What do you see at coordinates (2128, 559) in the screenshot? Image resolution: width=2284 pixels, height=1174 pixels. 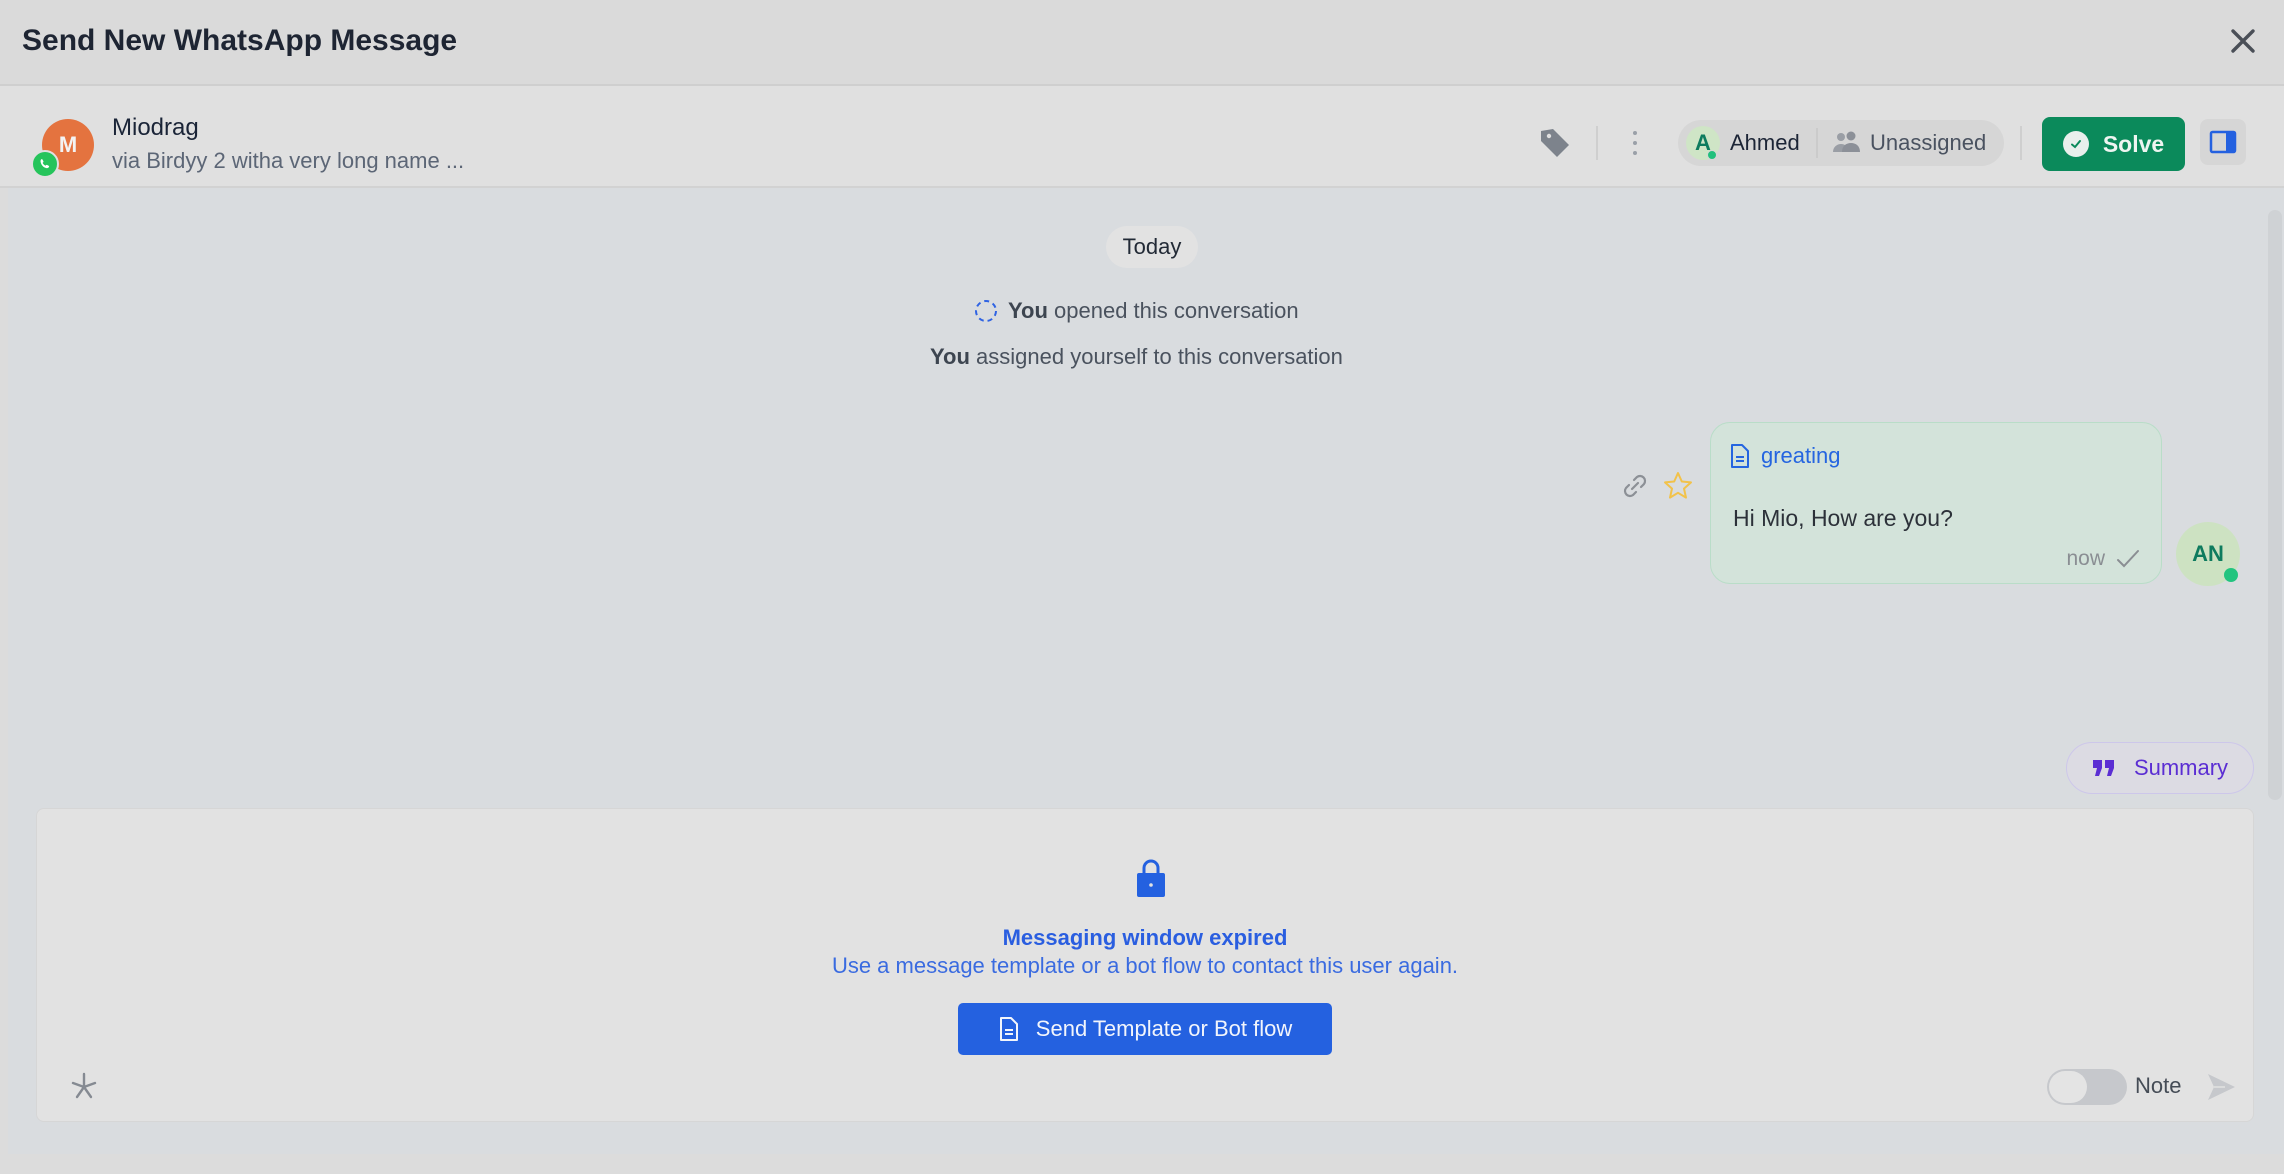 I see `check-icon` at bounding box center [2128, 559].